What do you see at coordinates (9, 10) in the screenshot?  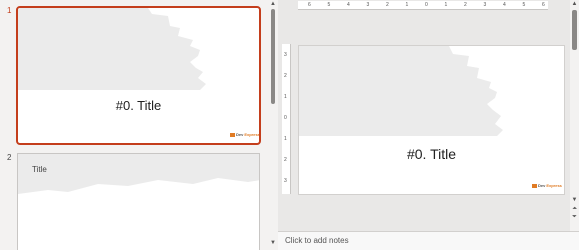 I see `slide-number-1: 1` at bounding box center [9, 10].